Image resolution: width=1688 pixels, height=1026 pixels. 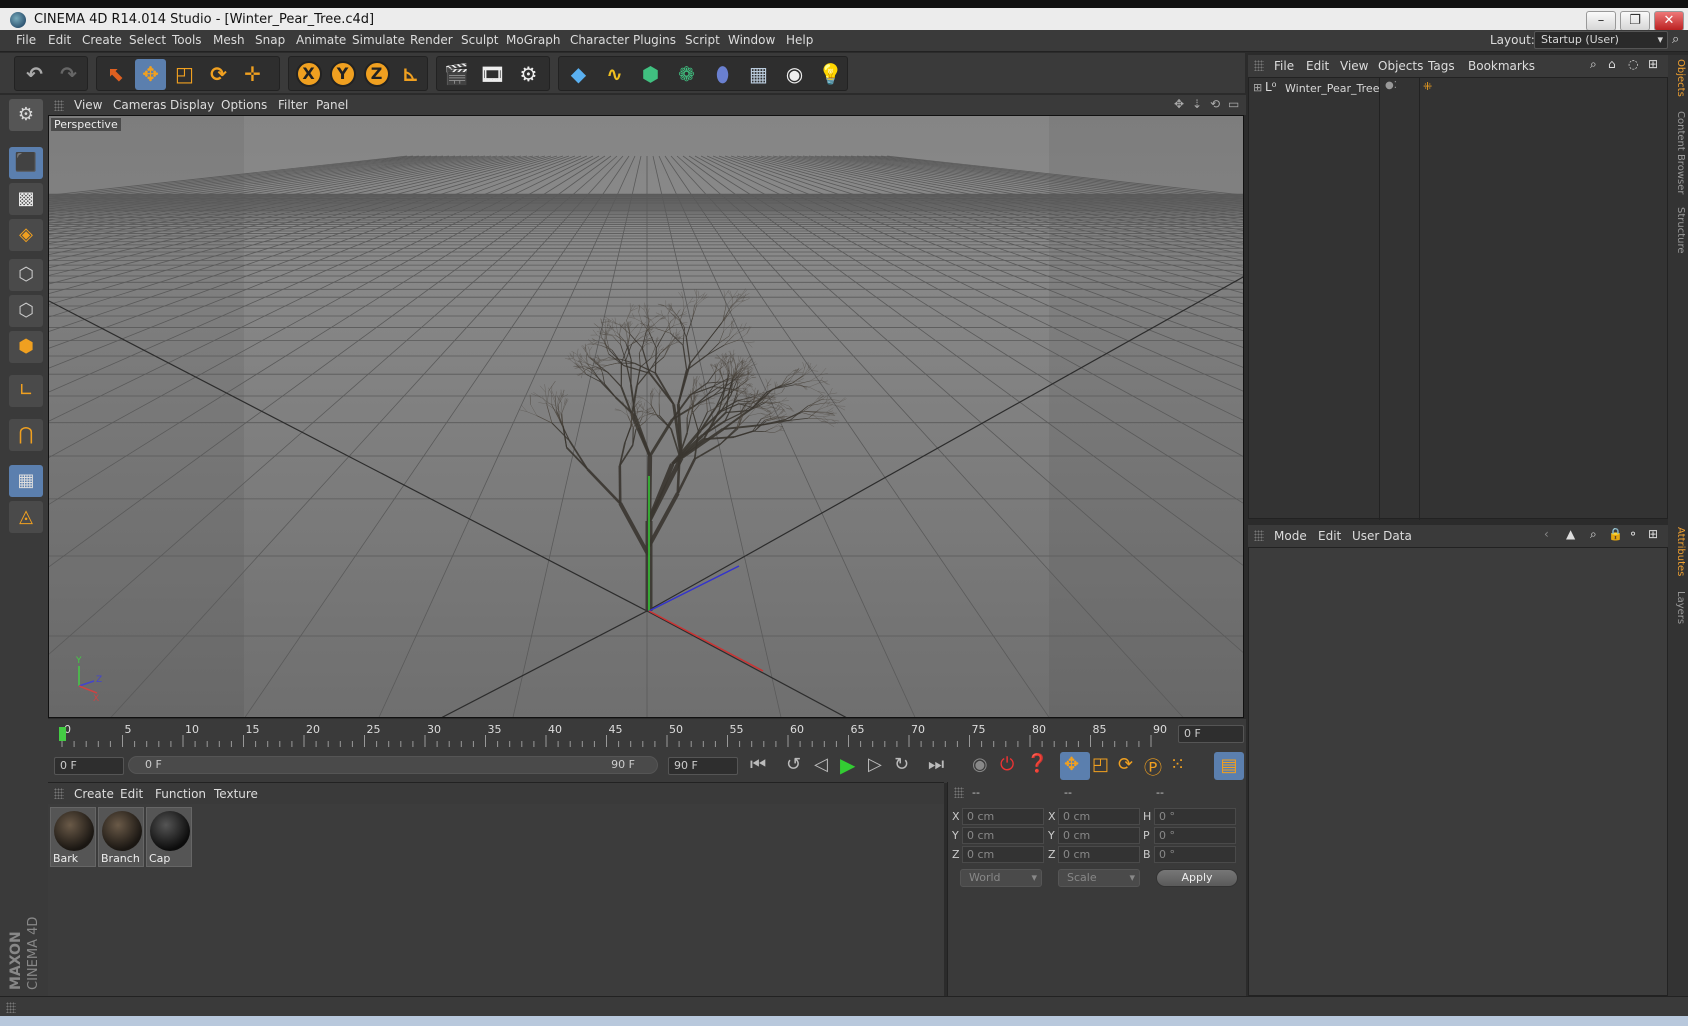 I want to click on menu-snap: Snap, so click(x=270, y=40).